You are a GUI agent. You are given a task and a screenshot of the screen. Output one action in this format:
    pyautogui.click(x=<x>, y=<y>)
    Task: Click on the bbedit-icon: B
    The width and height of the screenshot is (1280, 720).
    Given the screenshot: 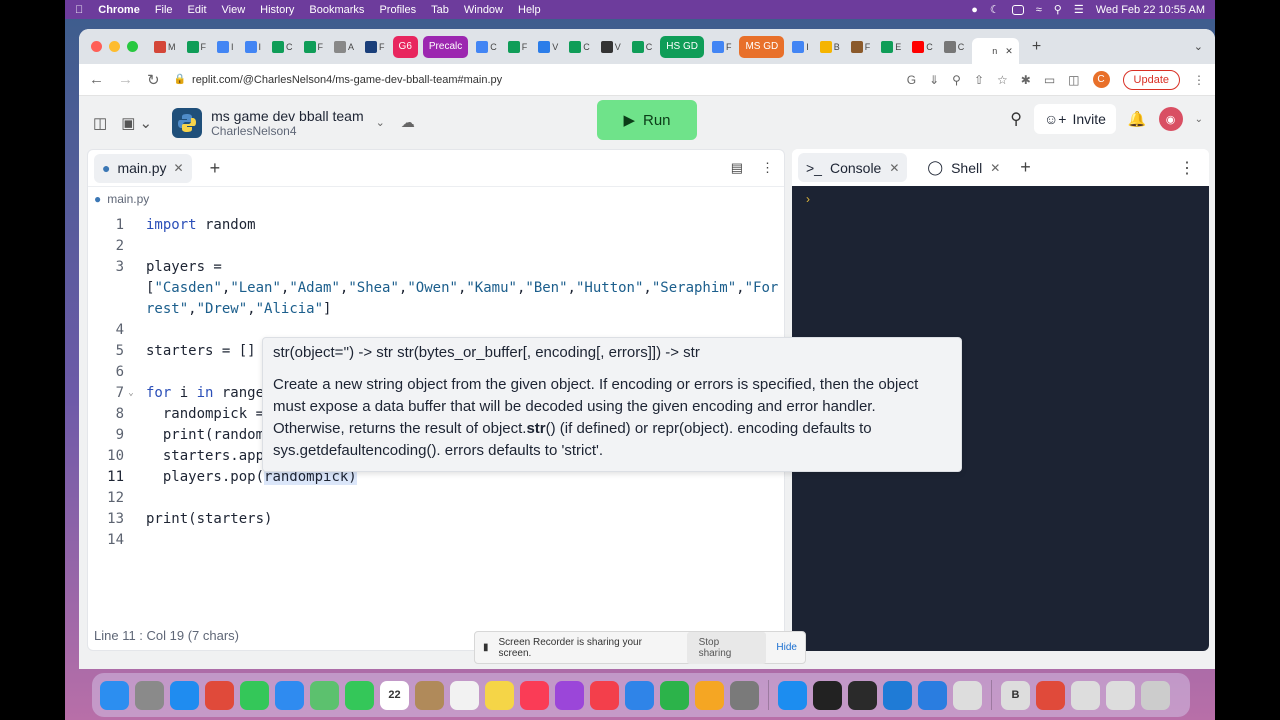 What is the action you would take?
    pyautogui.click(x=1015, y=695)
    